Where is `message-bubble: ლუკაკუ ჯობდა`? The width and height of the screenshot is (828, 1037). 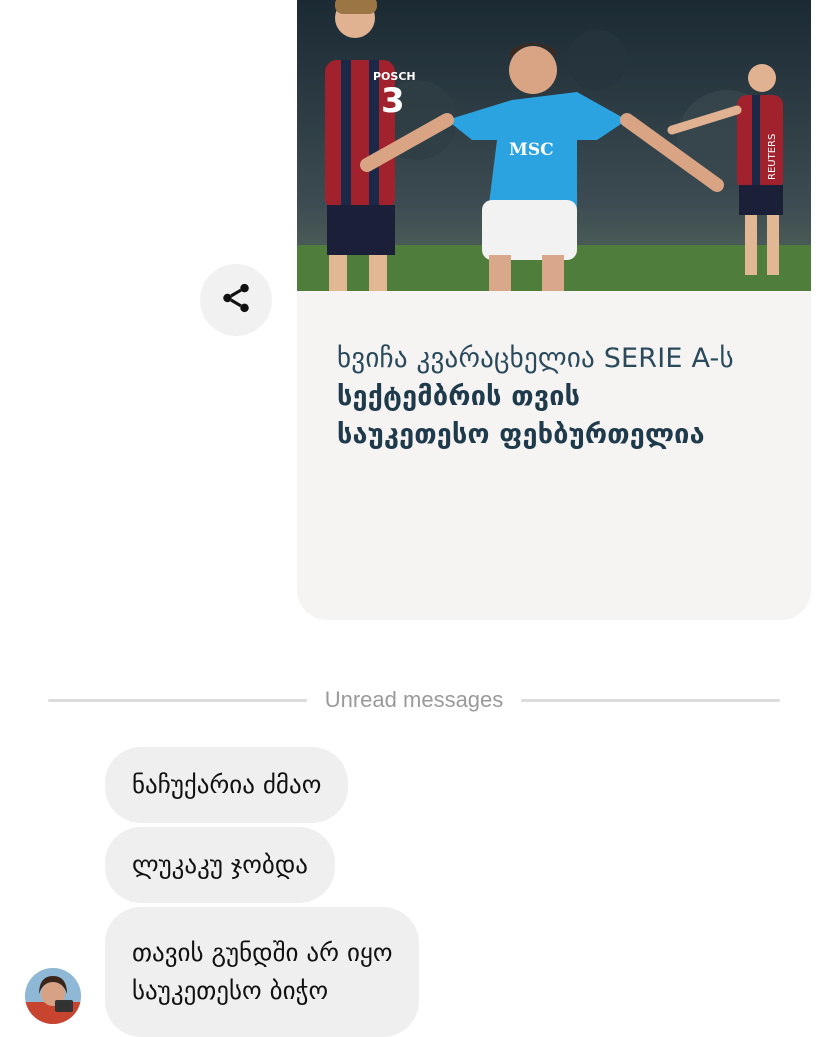 message-bubble: ლუკაკუ ჯობდა is located at coordinates (220, 865).